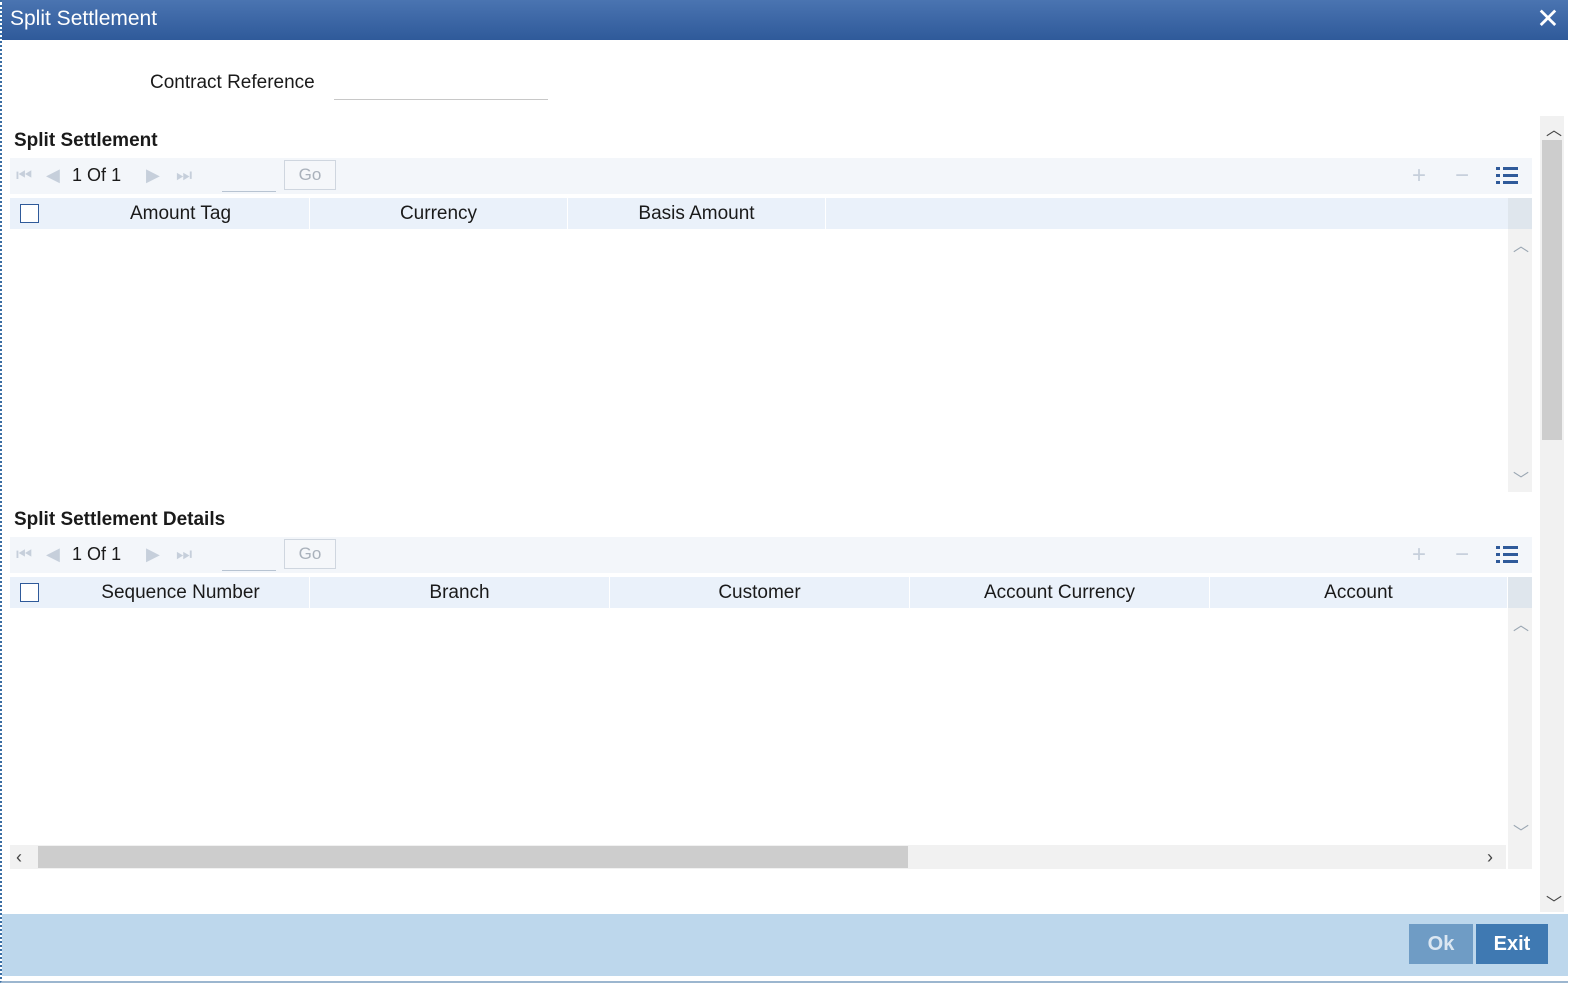 The width and height of the screenshot is (1578, 993). I want to click on contract-reference-label: Contract Reference, so click(232, 82).